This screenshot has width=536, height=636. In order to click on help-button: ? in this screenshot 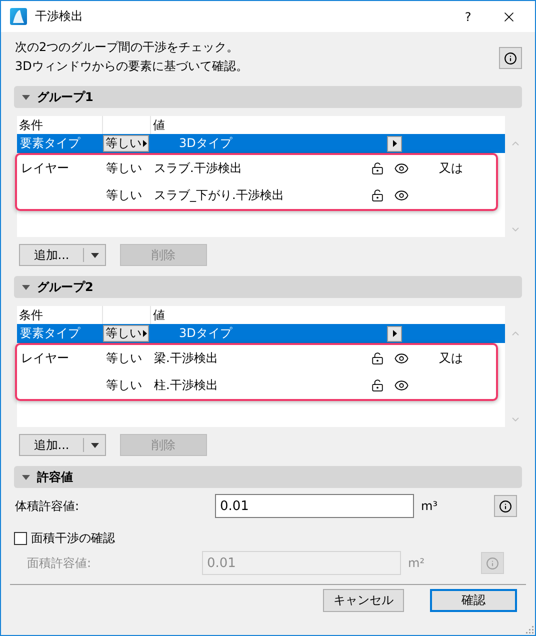, I will do `click(468, 16)`.